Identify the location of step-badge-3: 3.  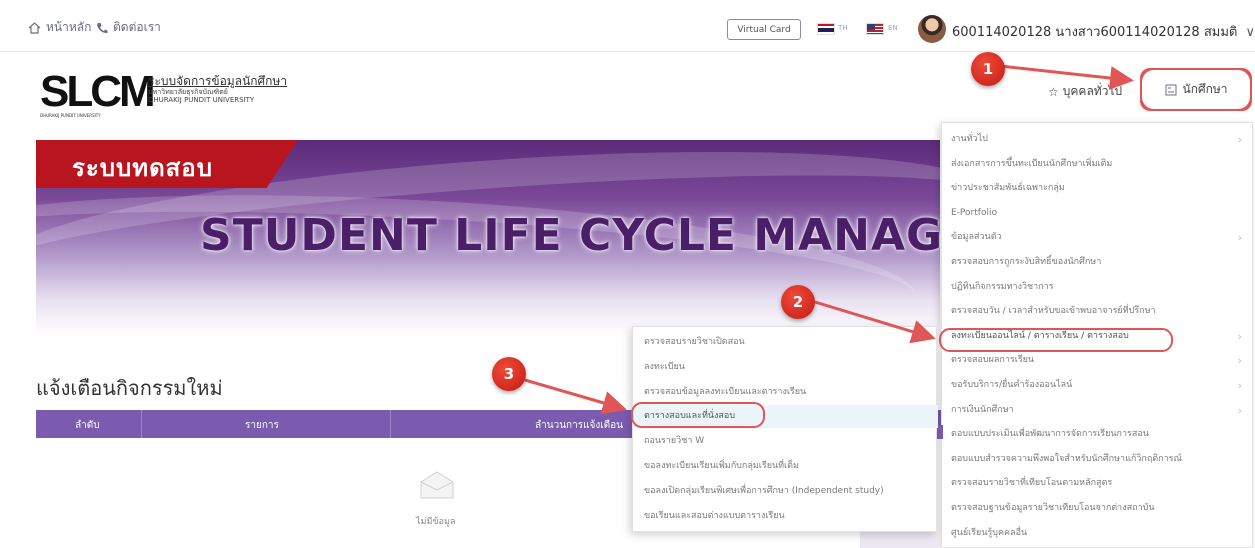
(509, 374).